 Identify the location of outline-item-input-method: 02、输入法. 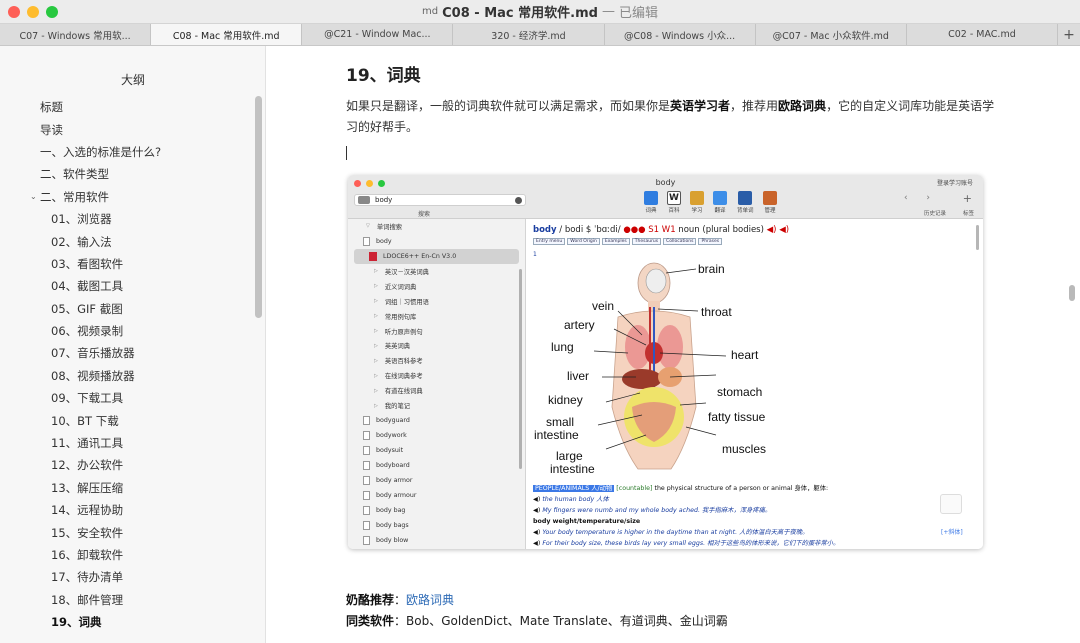
(127, 241).